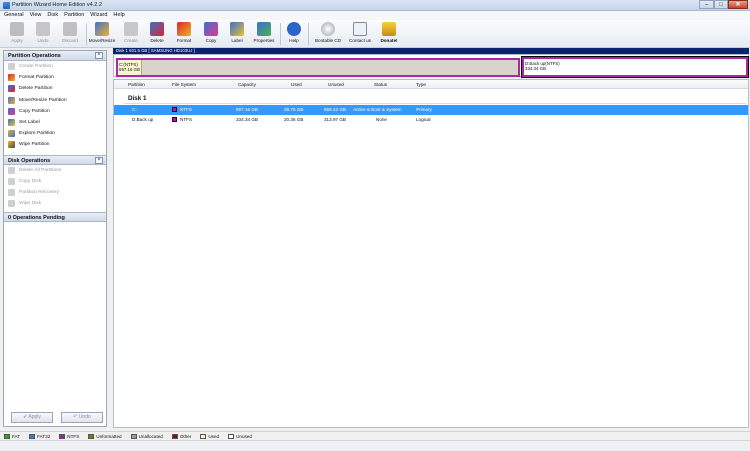 This screenshot has height=451, width=750. I want to click on legend-item-fat32: FAT32, so click(39, 436).